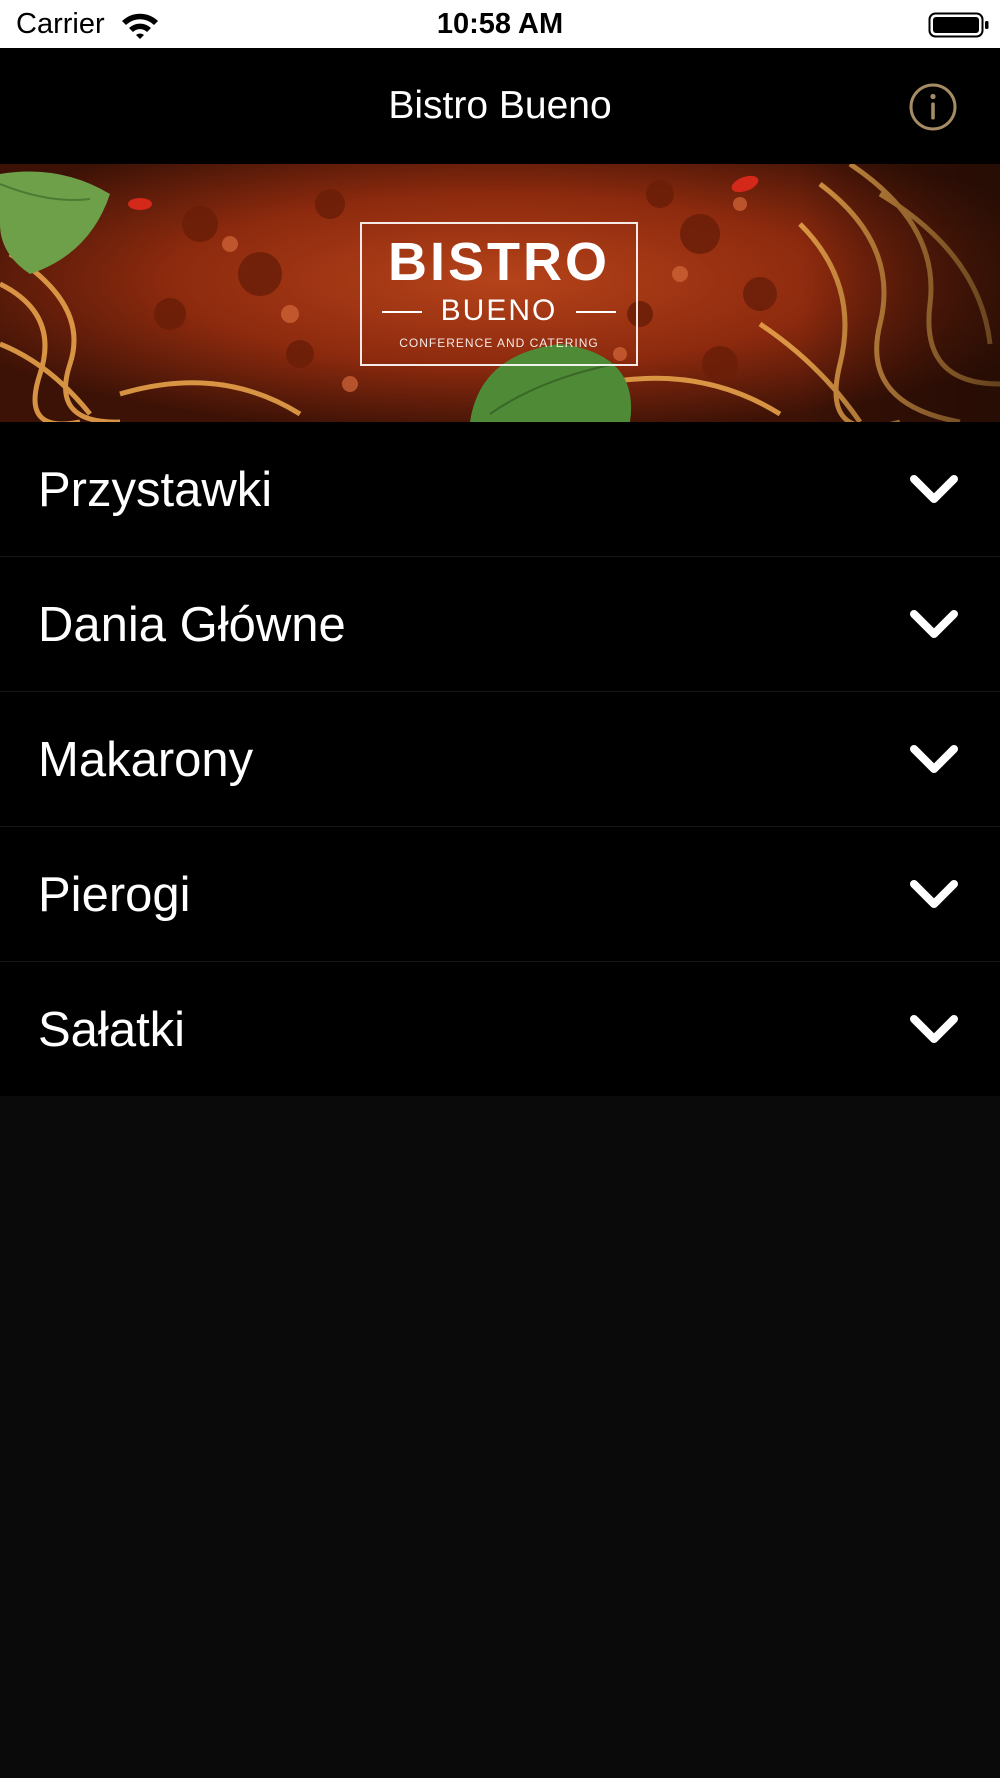 Image resolution: width=1000 pixels, height=1778 pixels. Describe the element at coordinates (146, 760) in the screenshot. I see `menu-category-label: Makarony` at that location.